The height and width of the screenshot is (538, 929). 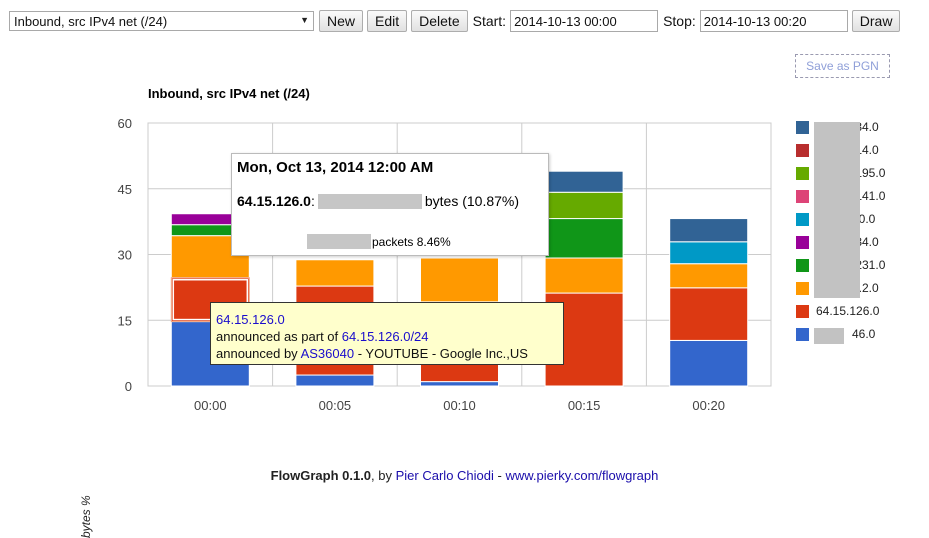 I want to click on legend-label: 46.0, so click(x=864, y=334).